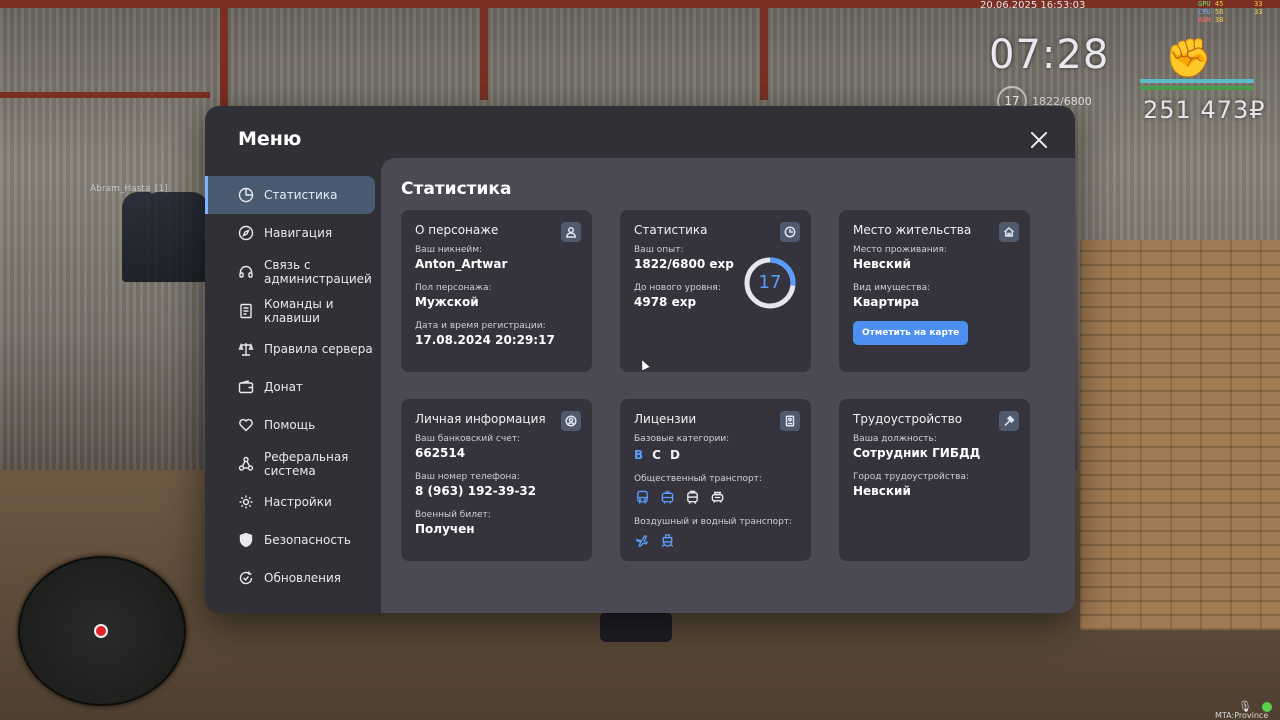 The height and width of the screenshot is (720, 1280). Describe the element at coordinates (892, 288) in the screenshot. I see `property-type-label: Вид имущества:` at that location.